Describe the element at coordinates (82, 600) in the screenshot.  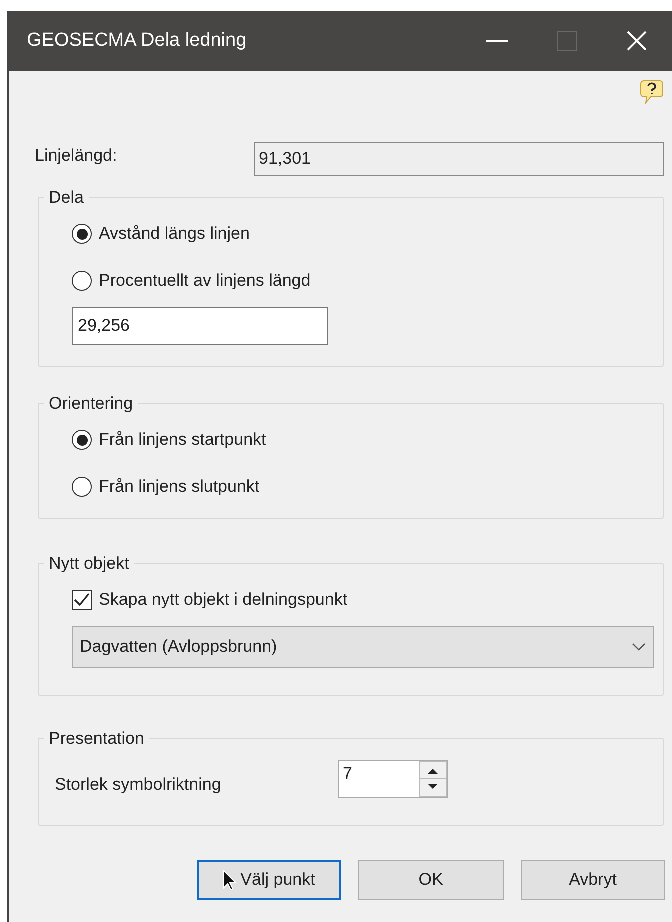
I see `checkbox` at that location.